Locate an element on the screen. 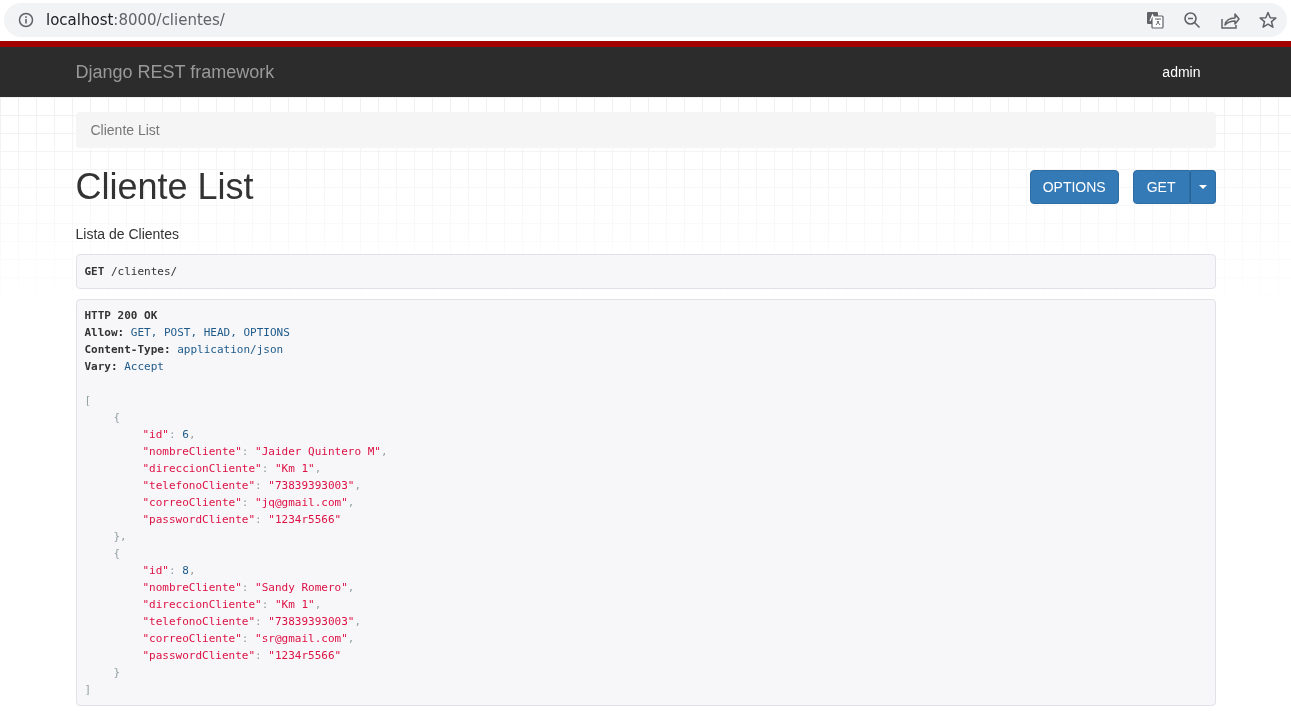  description-text: Lista de Clientes is located at coordinates (127, 234).